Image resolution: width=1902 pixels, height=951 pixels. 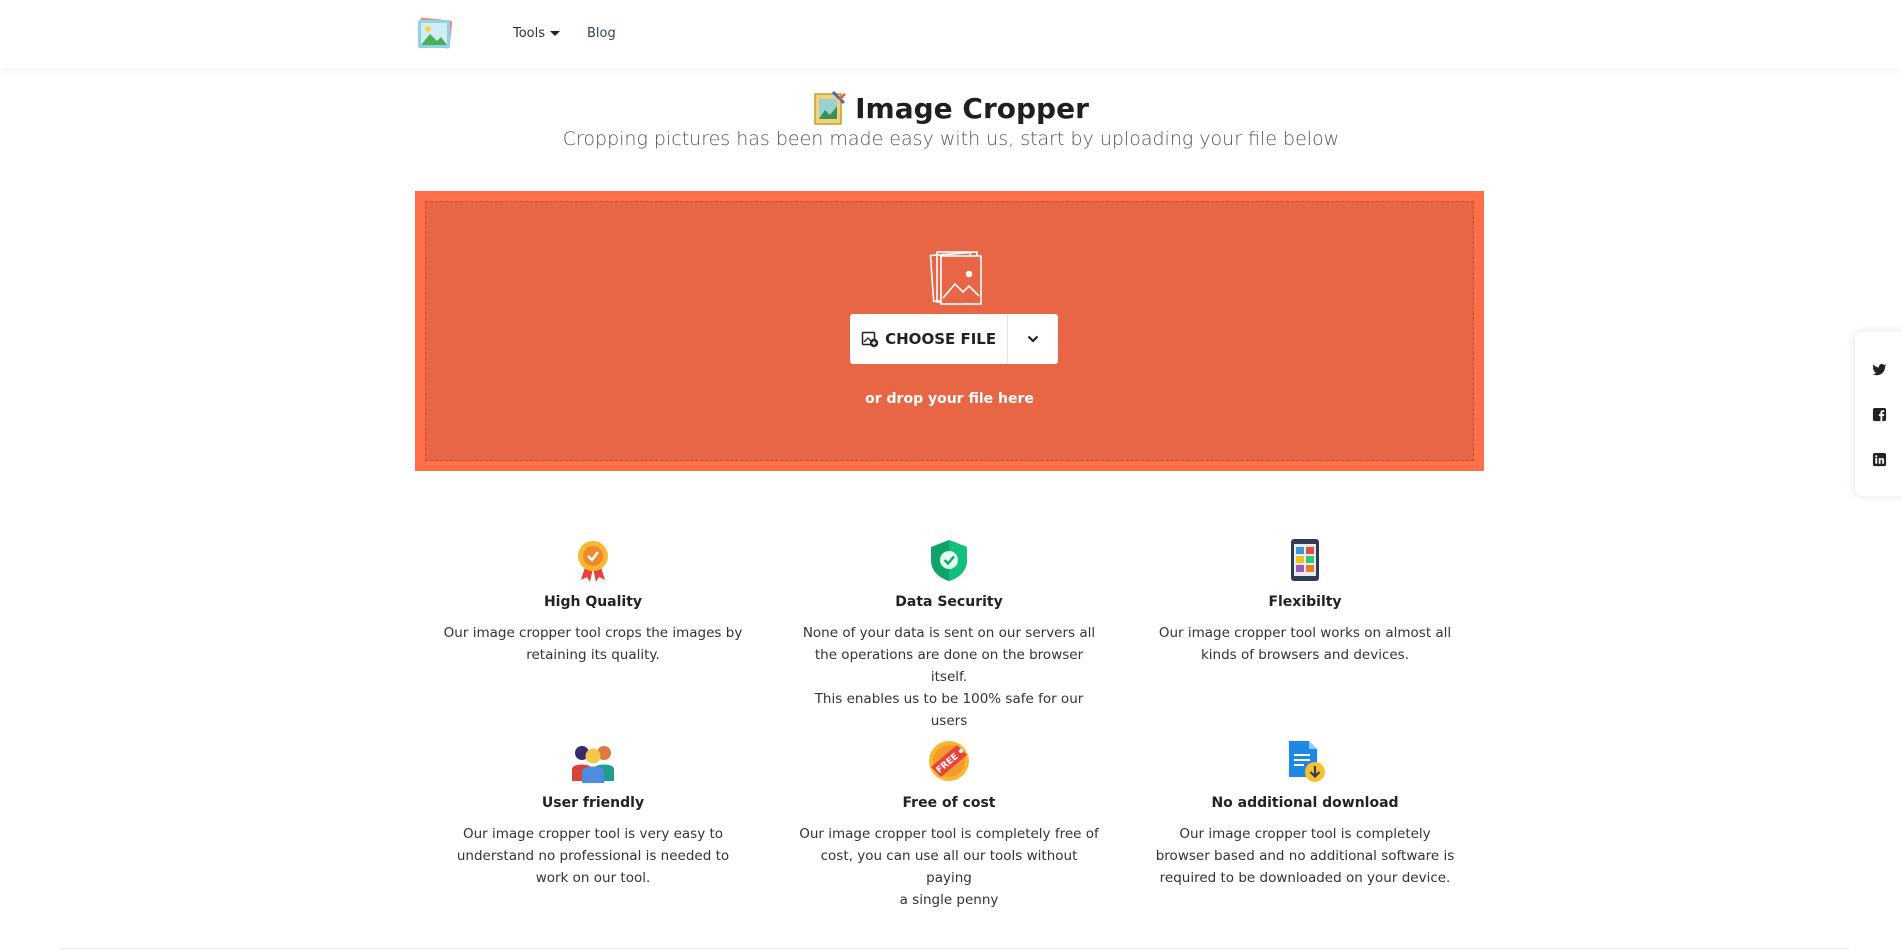 I want to click on choose-file-button: CHOOSE FILE, so click(x=929, y=339).